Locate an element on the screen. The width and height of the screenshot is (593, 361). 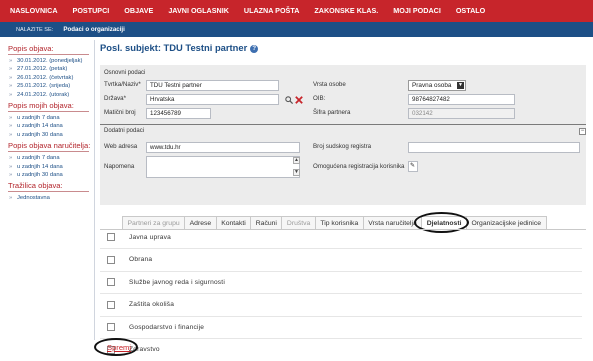
nav-item-javni-oglasnik: JAVNI OGLASNIK is located at coordinates (199, 11).